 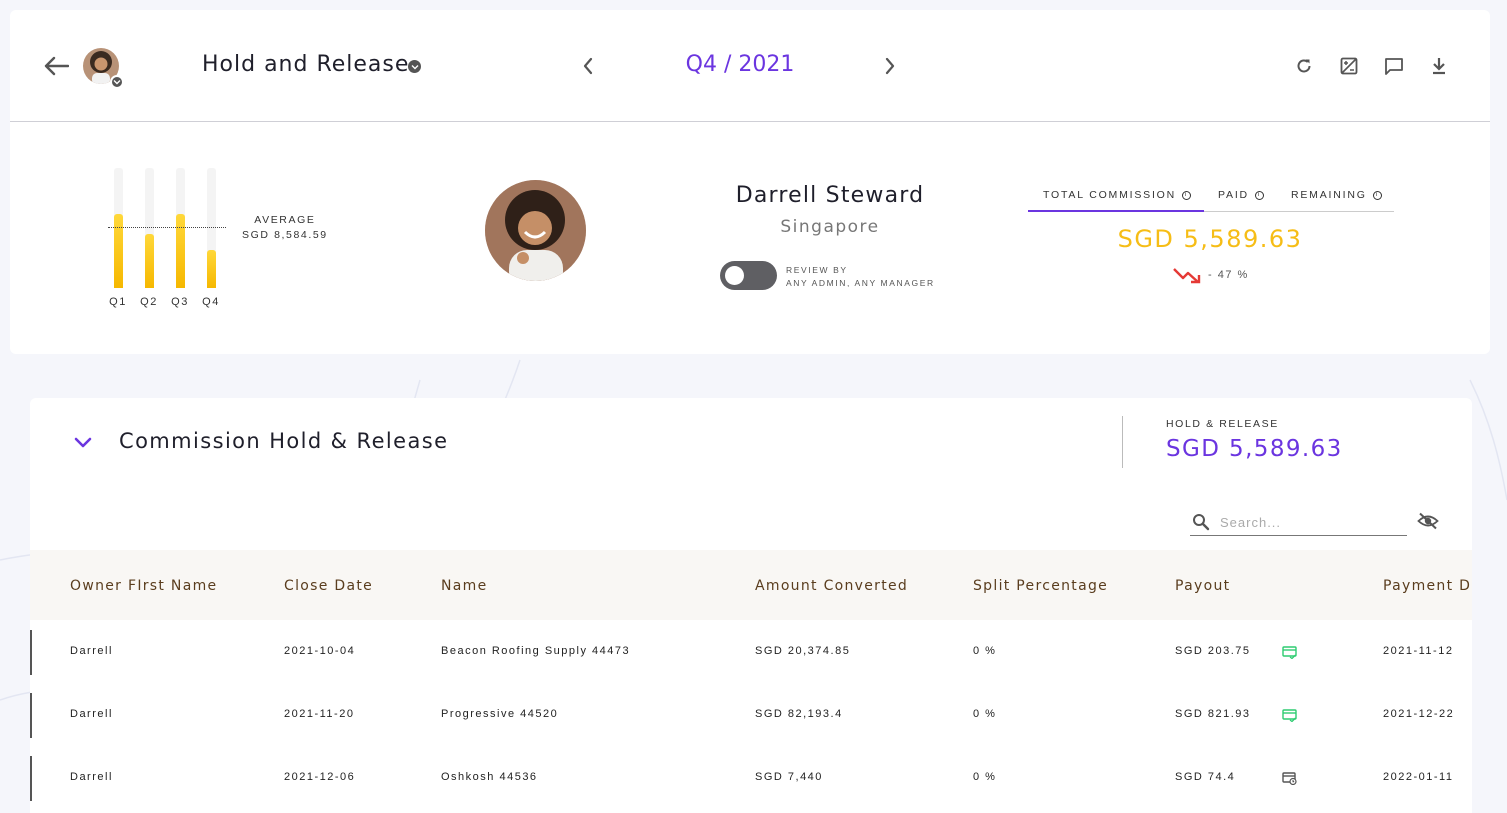 I want to click on quarter-label: Q4, so click(x=211, y=302).